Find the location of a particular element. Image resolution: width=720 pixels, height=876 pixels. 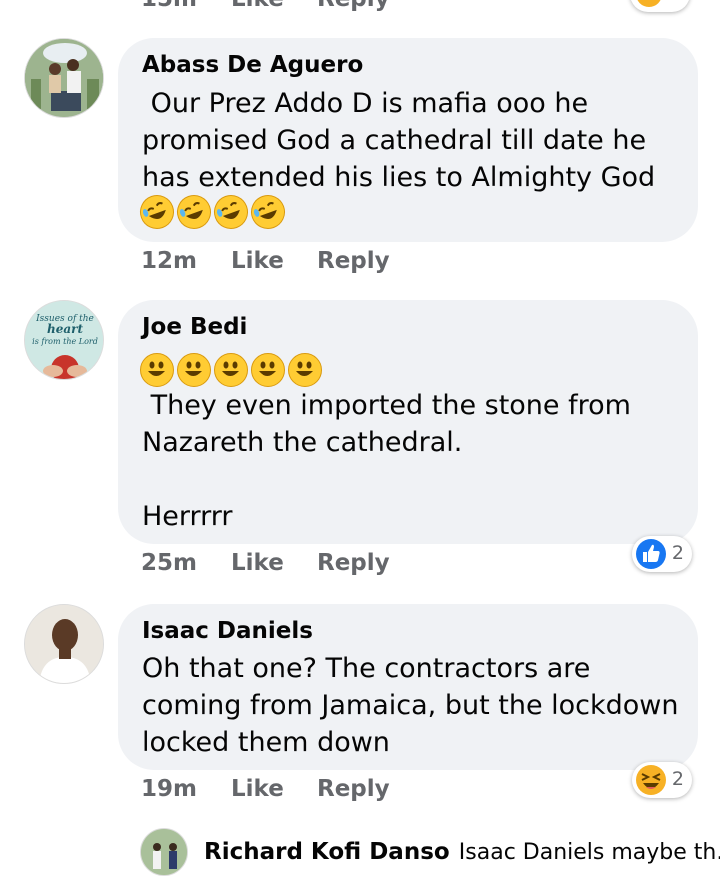

laughing-emoji-icon is located at coordinates (649, 3).